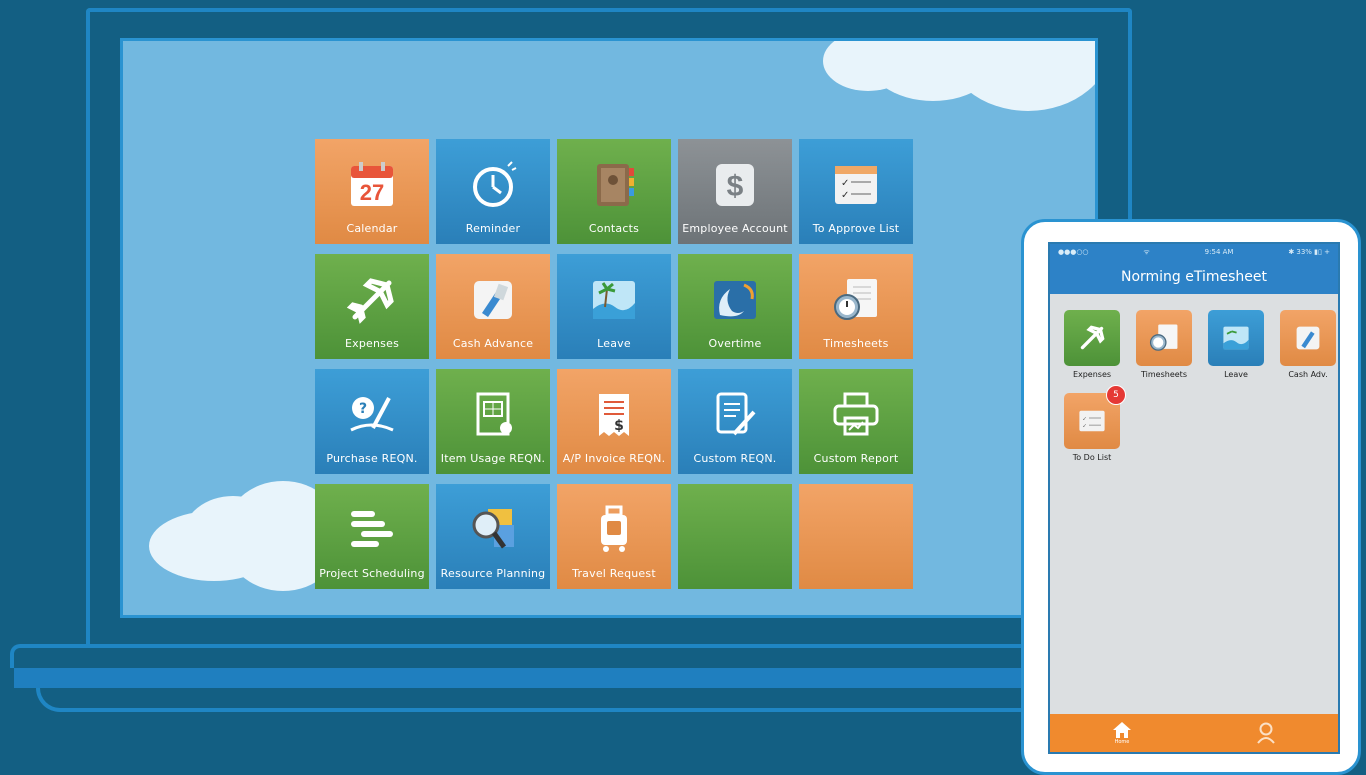 The image size is (1366, 775). I want to click on tile-contacts: Contacts, so click(614, 191).